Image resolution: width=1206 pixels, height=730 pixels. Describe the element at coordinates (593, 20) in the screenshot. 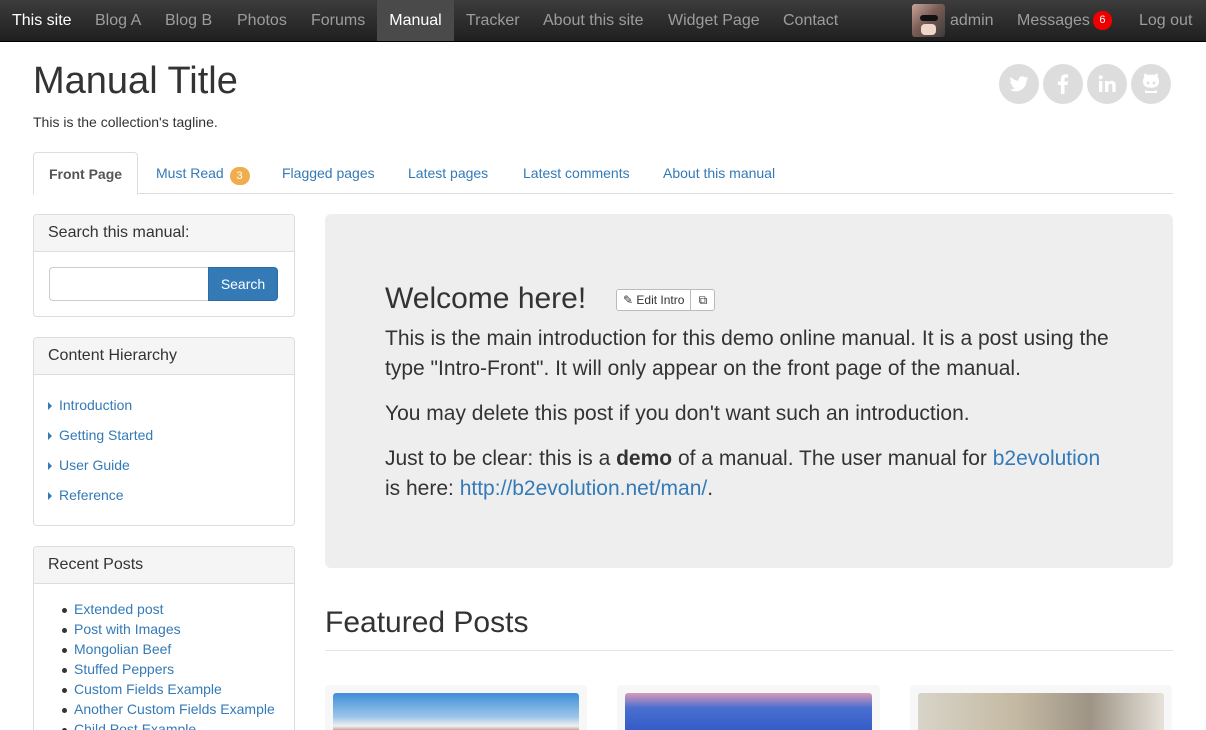

I see `nav-about-site: About this site` at that location.